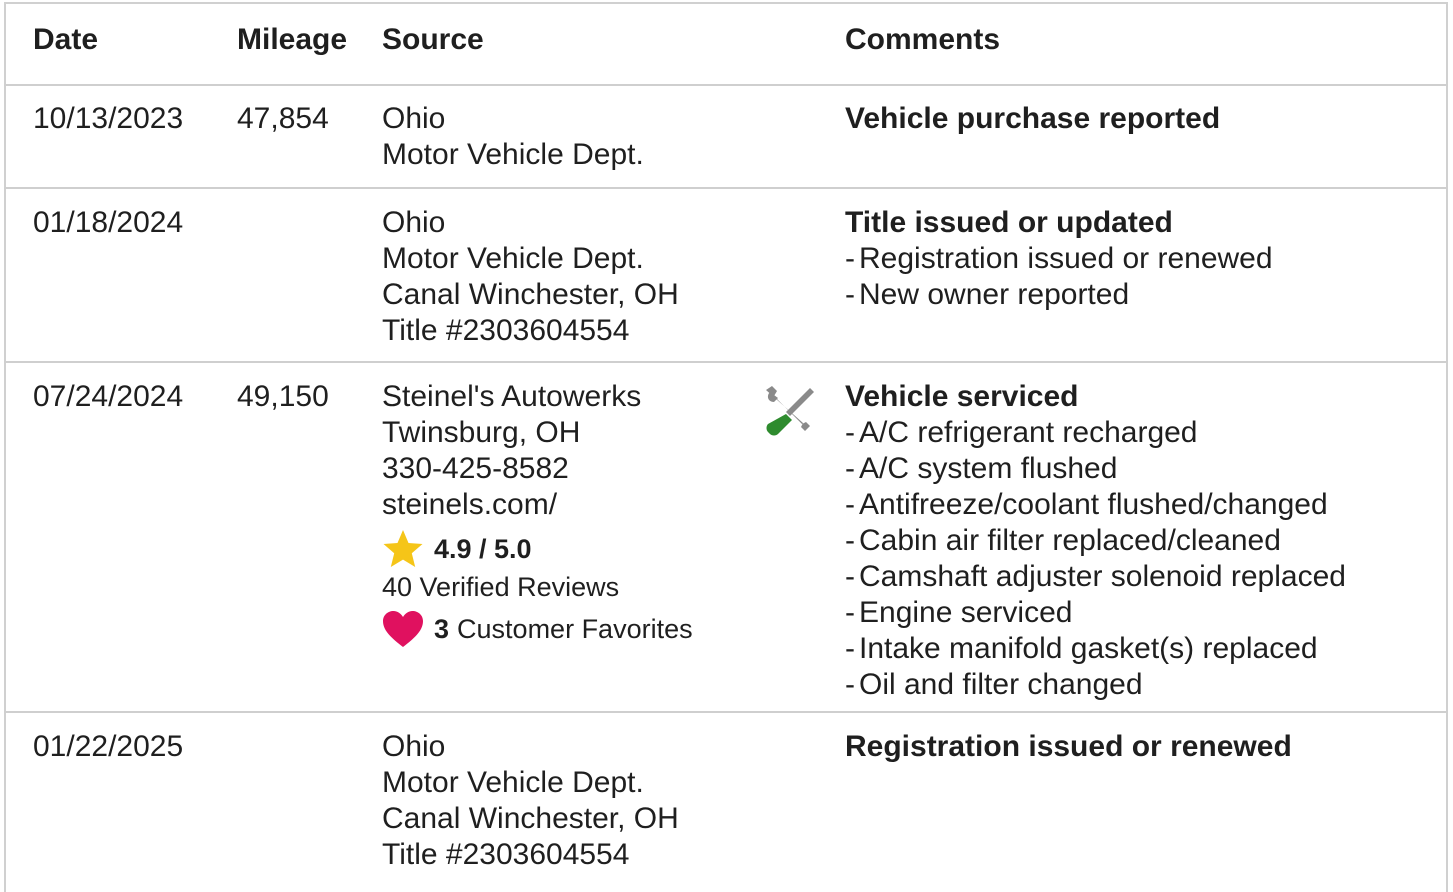 Image resolution: width=1453 pixels, height=892 pixels. Describe the element at coordinates (575, 629) in the screenshot. I see `favorites-label: Customer Favorites` at that location.